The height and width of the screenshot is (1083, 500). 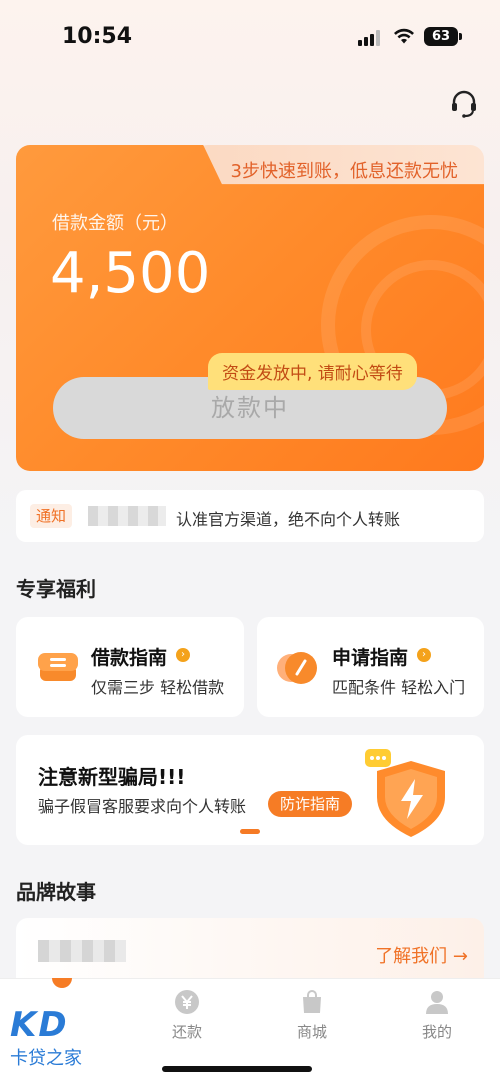 I want to click on fraud-warning-title: 注意新型骗局!!!, so click(x=112, y=777).